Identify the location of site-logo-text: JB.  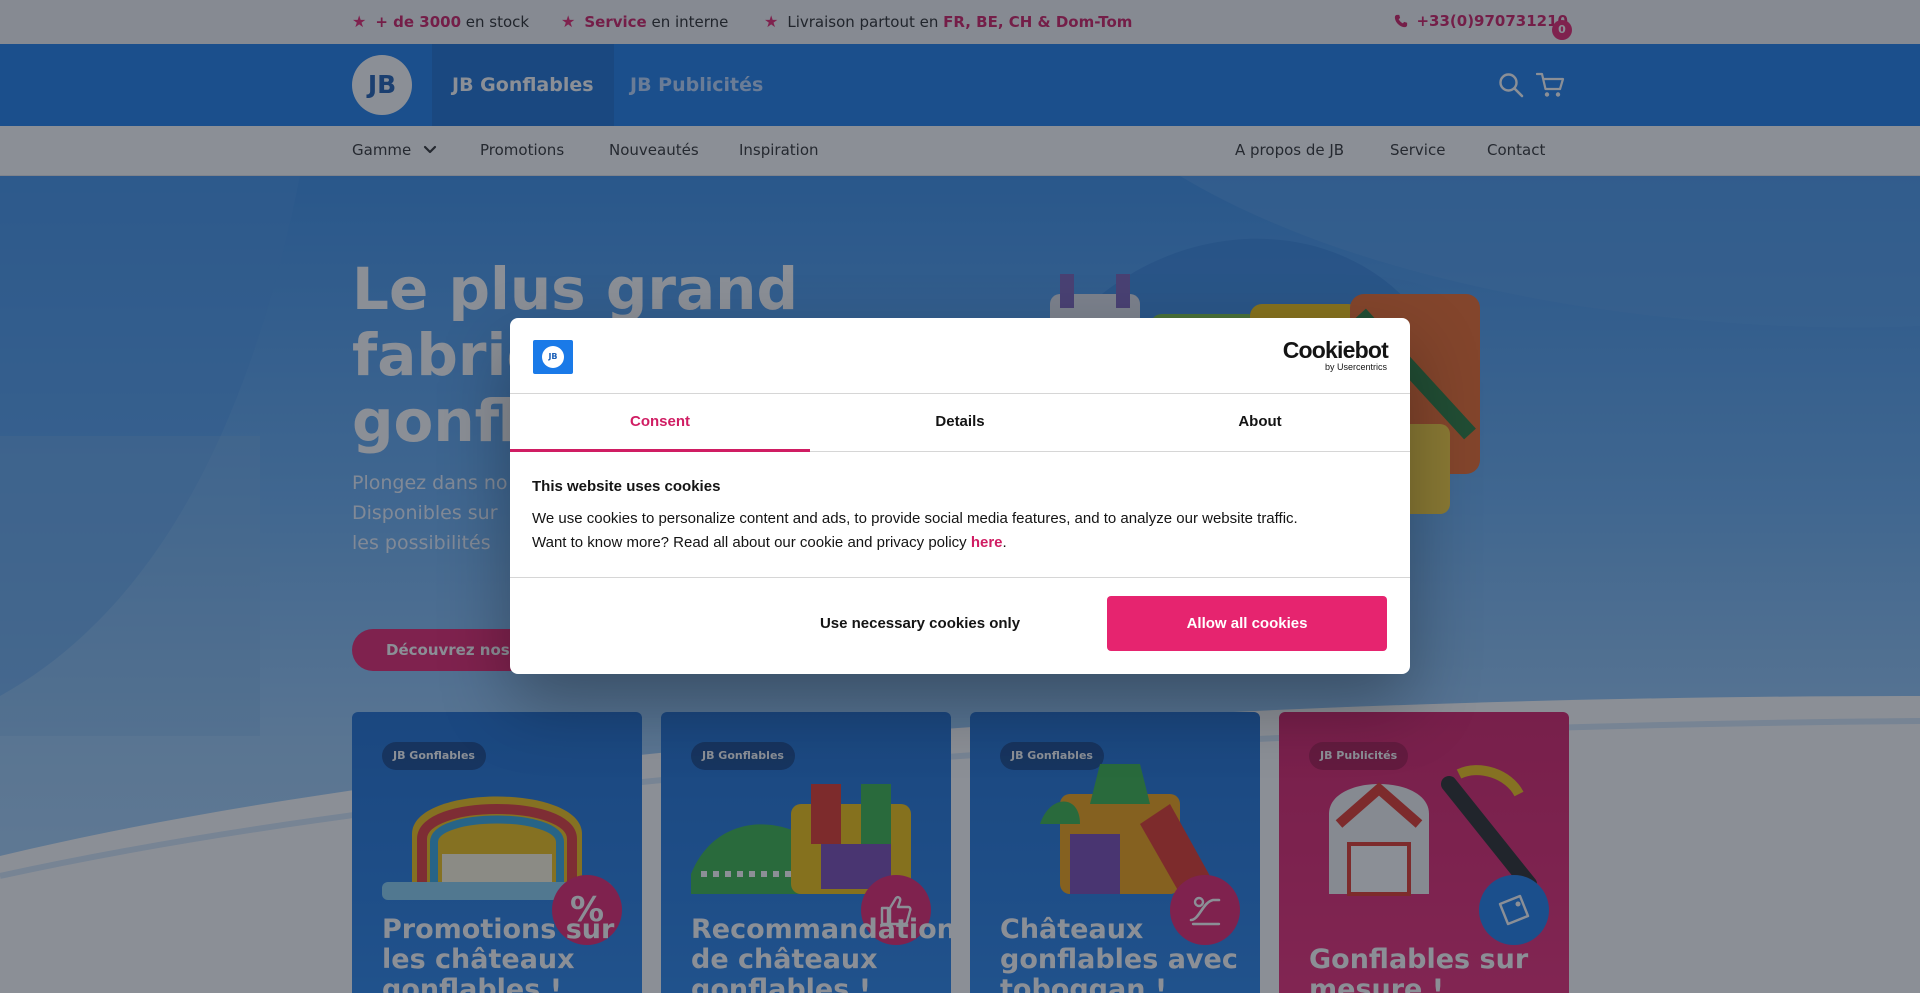
(553, 357).